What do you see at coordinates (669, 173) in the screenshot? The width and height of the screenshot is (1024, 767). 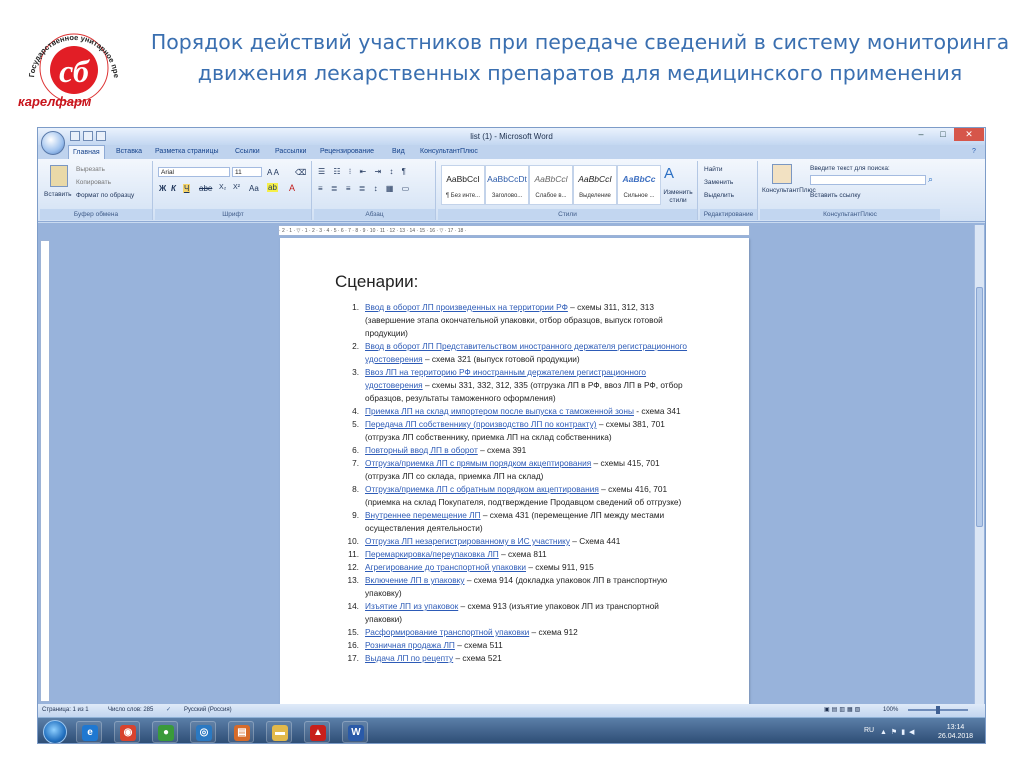 I see `change-styles-icon: A` at bounding box center [669, 173].